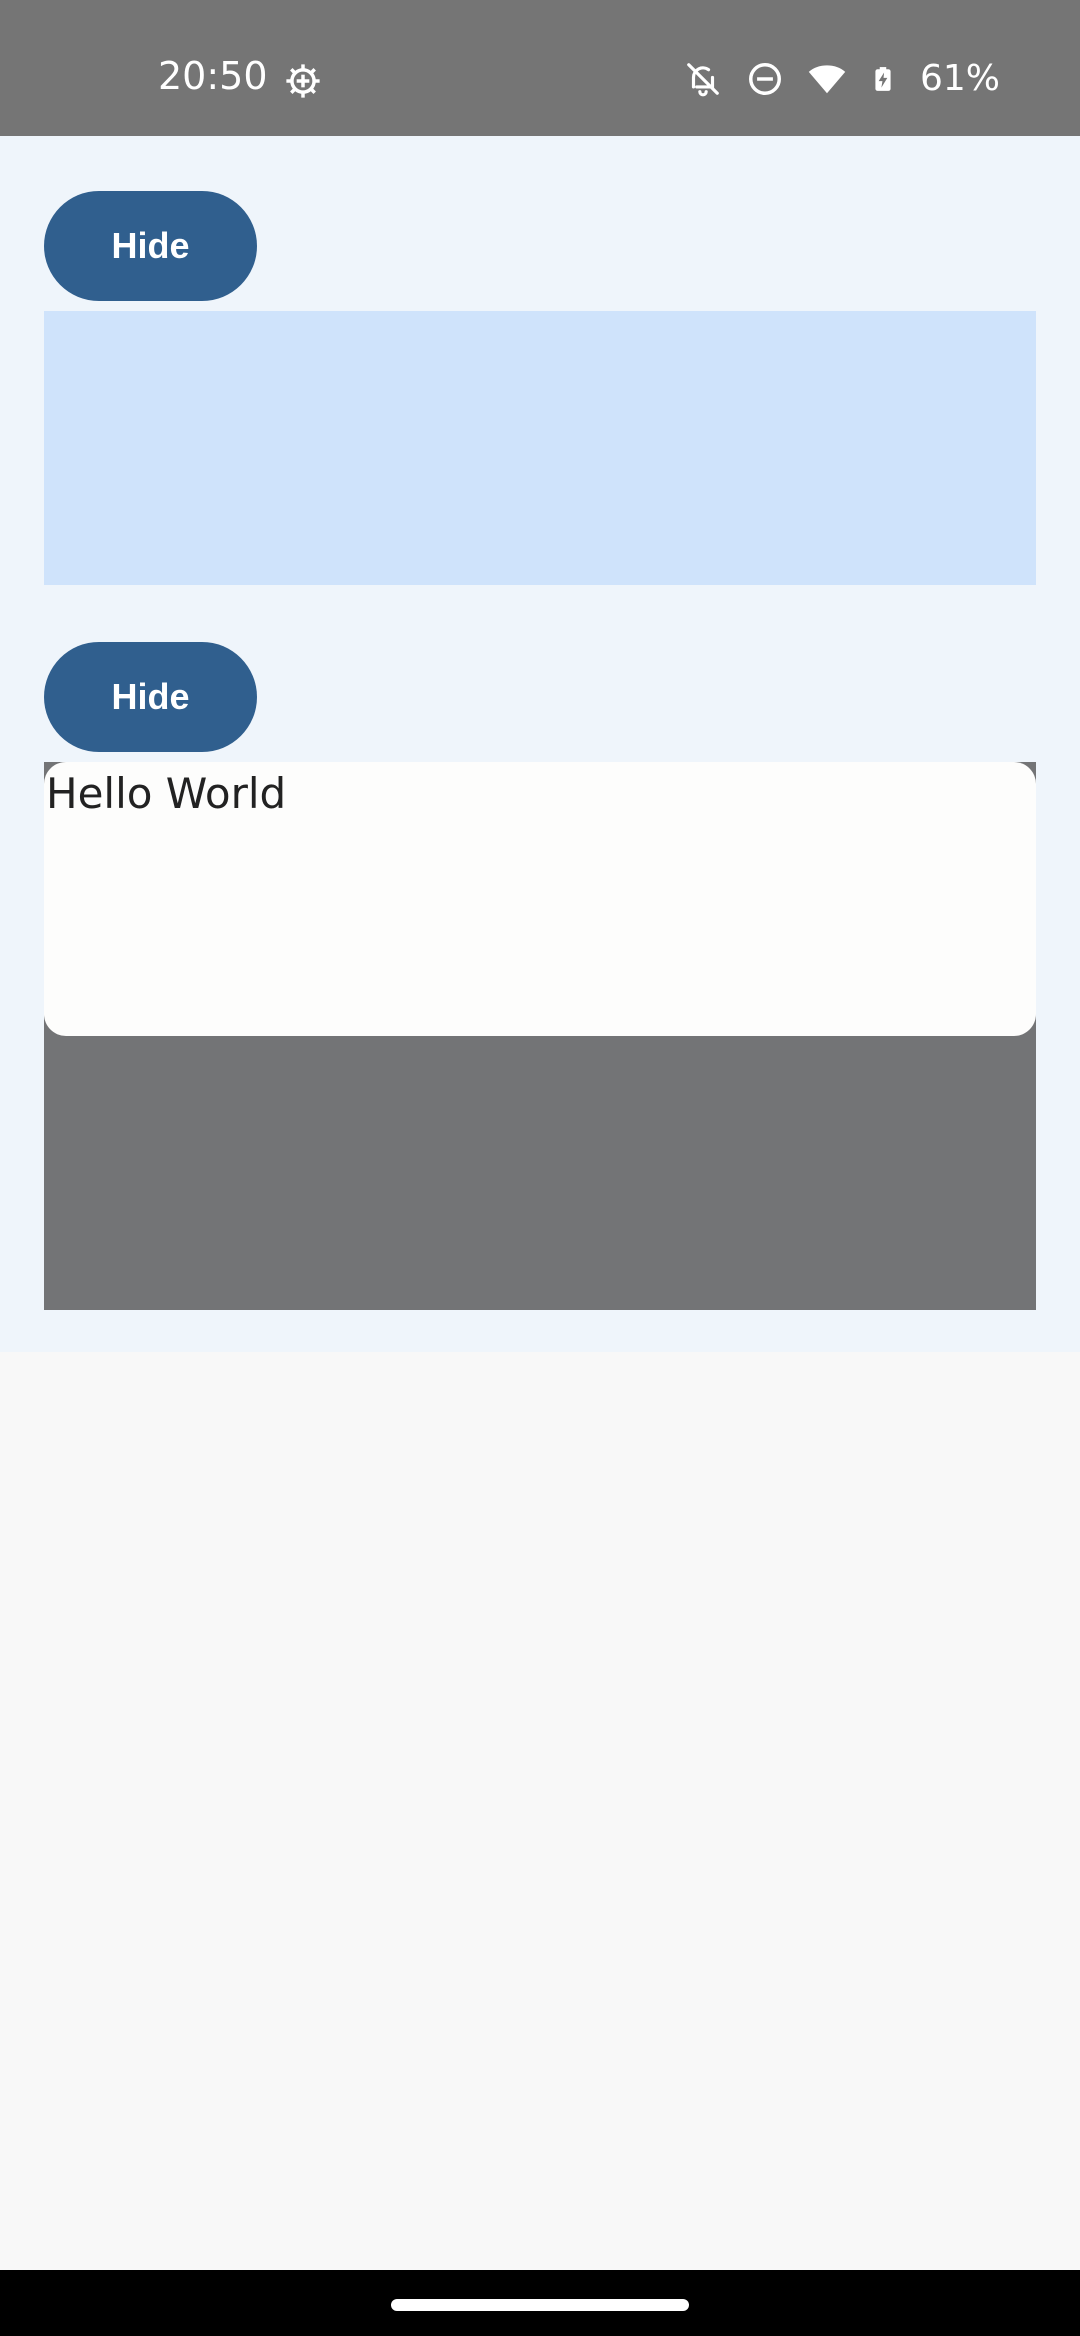 Image resolution: width=1080 pixels, height=2336 pixels. What do you see at coordinates (540, 68) in the screenshot?
I see `status-bar: 20:50 61%` at bounding box center [540, 68].